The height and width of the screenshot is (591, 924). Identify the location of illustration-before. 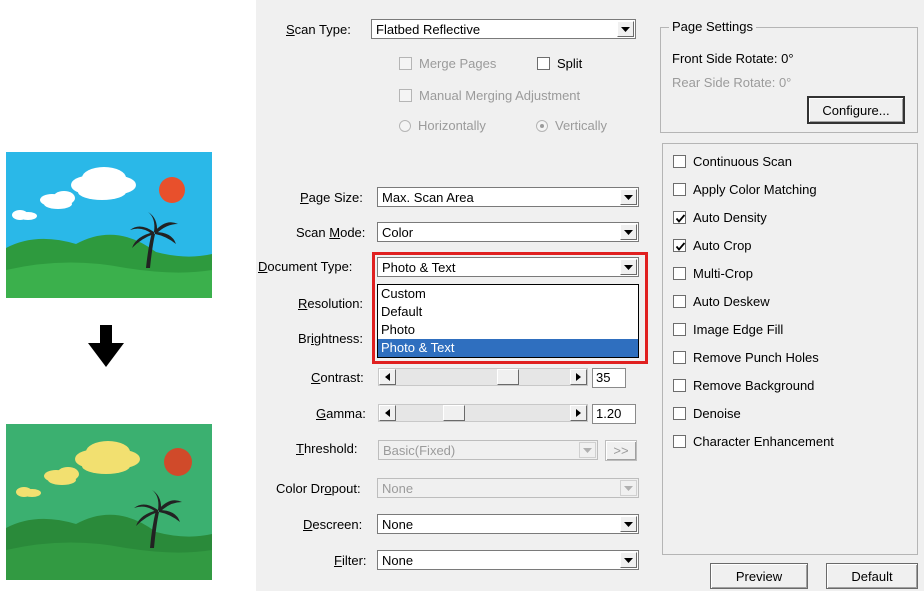
(109, 225).